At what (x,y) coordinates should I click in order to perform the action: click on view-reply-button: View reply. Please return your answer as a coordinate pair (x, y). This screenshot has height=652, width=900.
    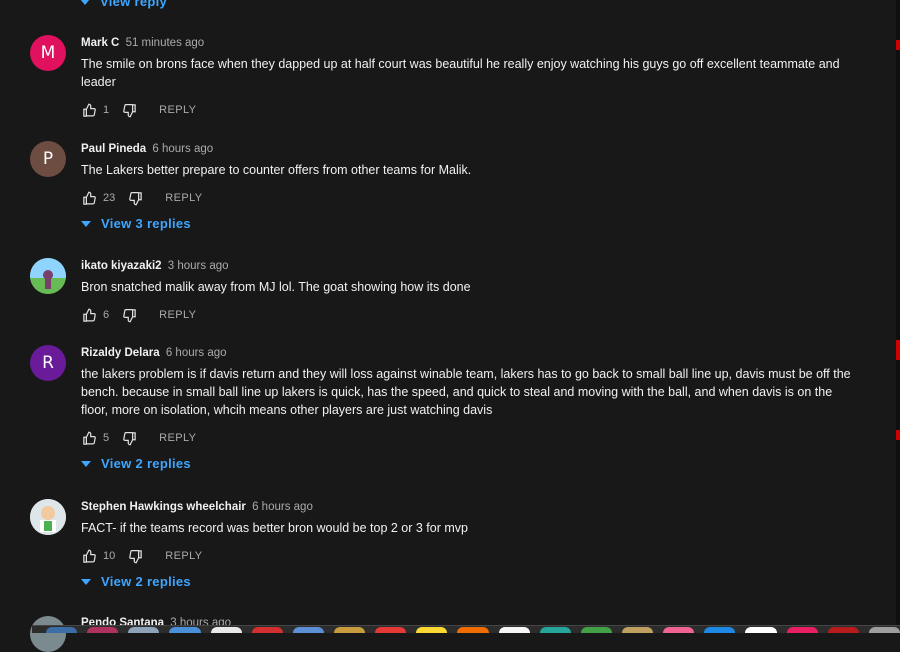
    Looking at the image, I should click on (123, 4).